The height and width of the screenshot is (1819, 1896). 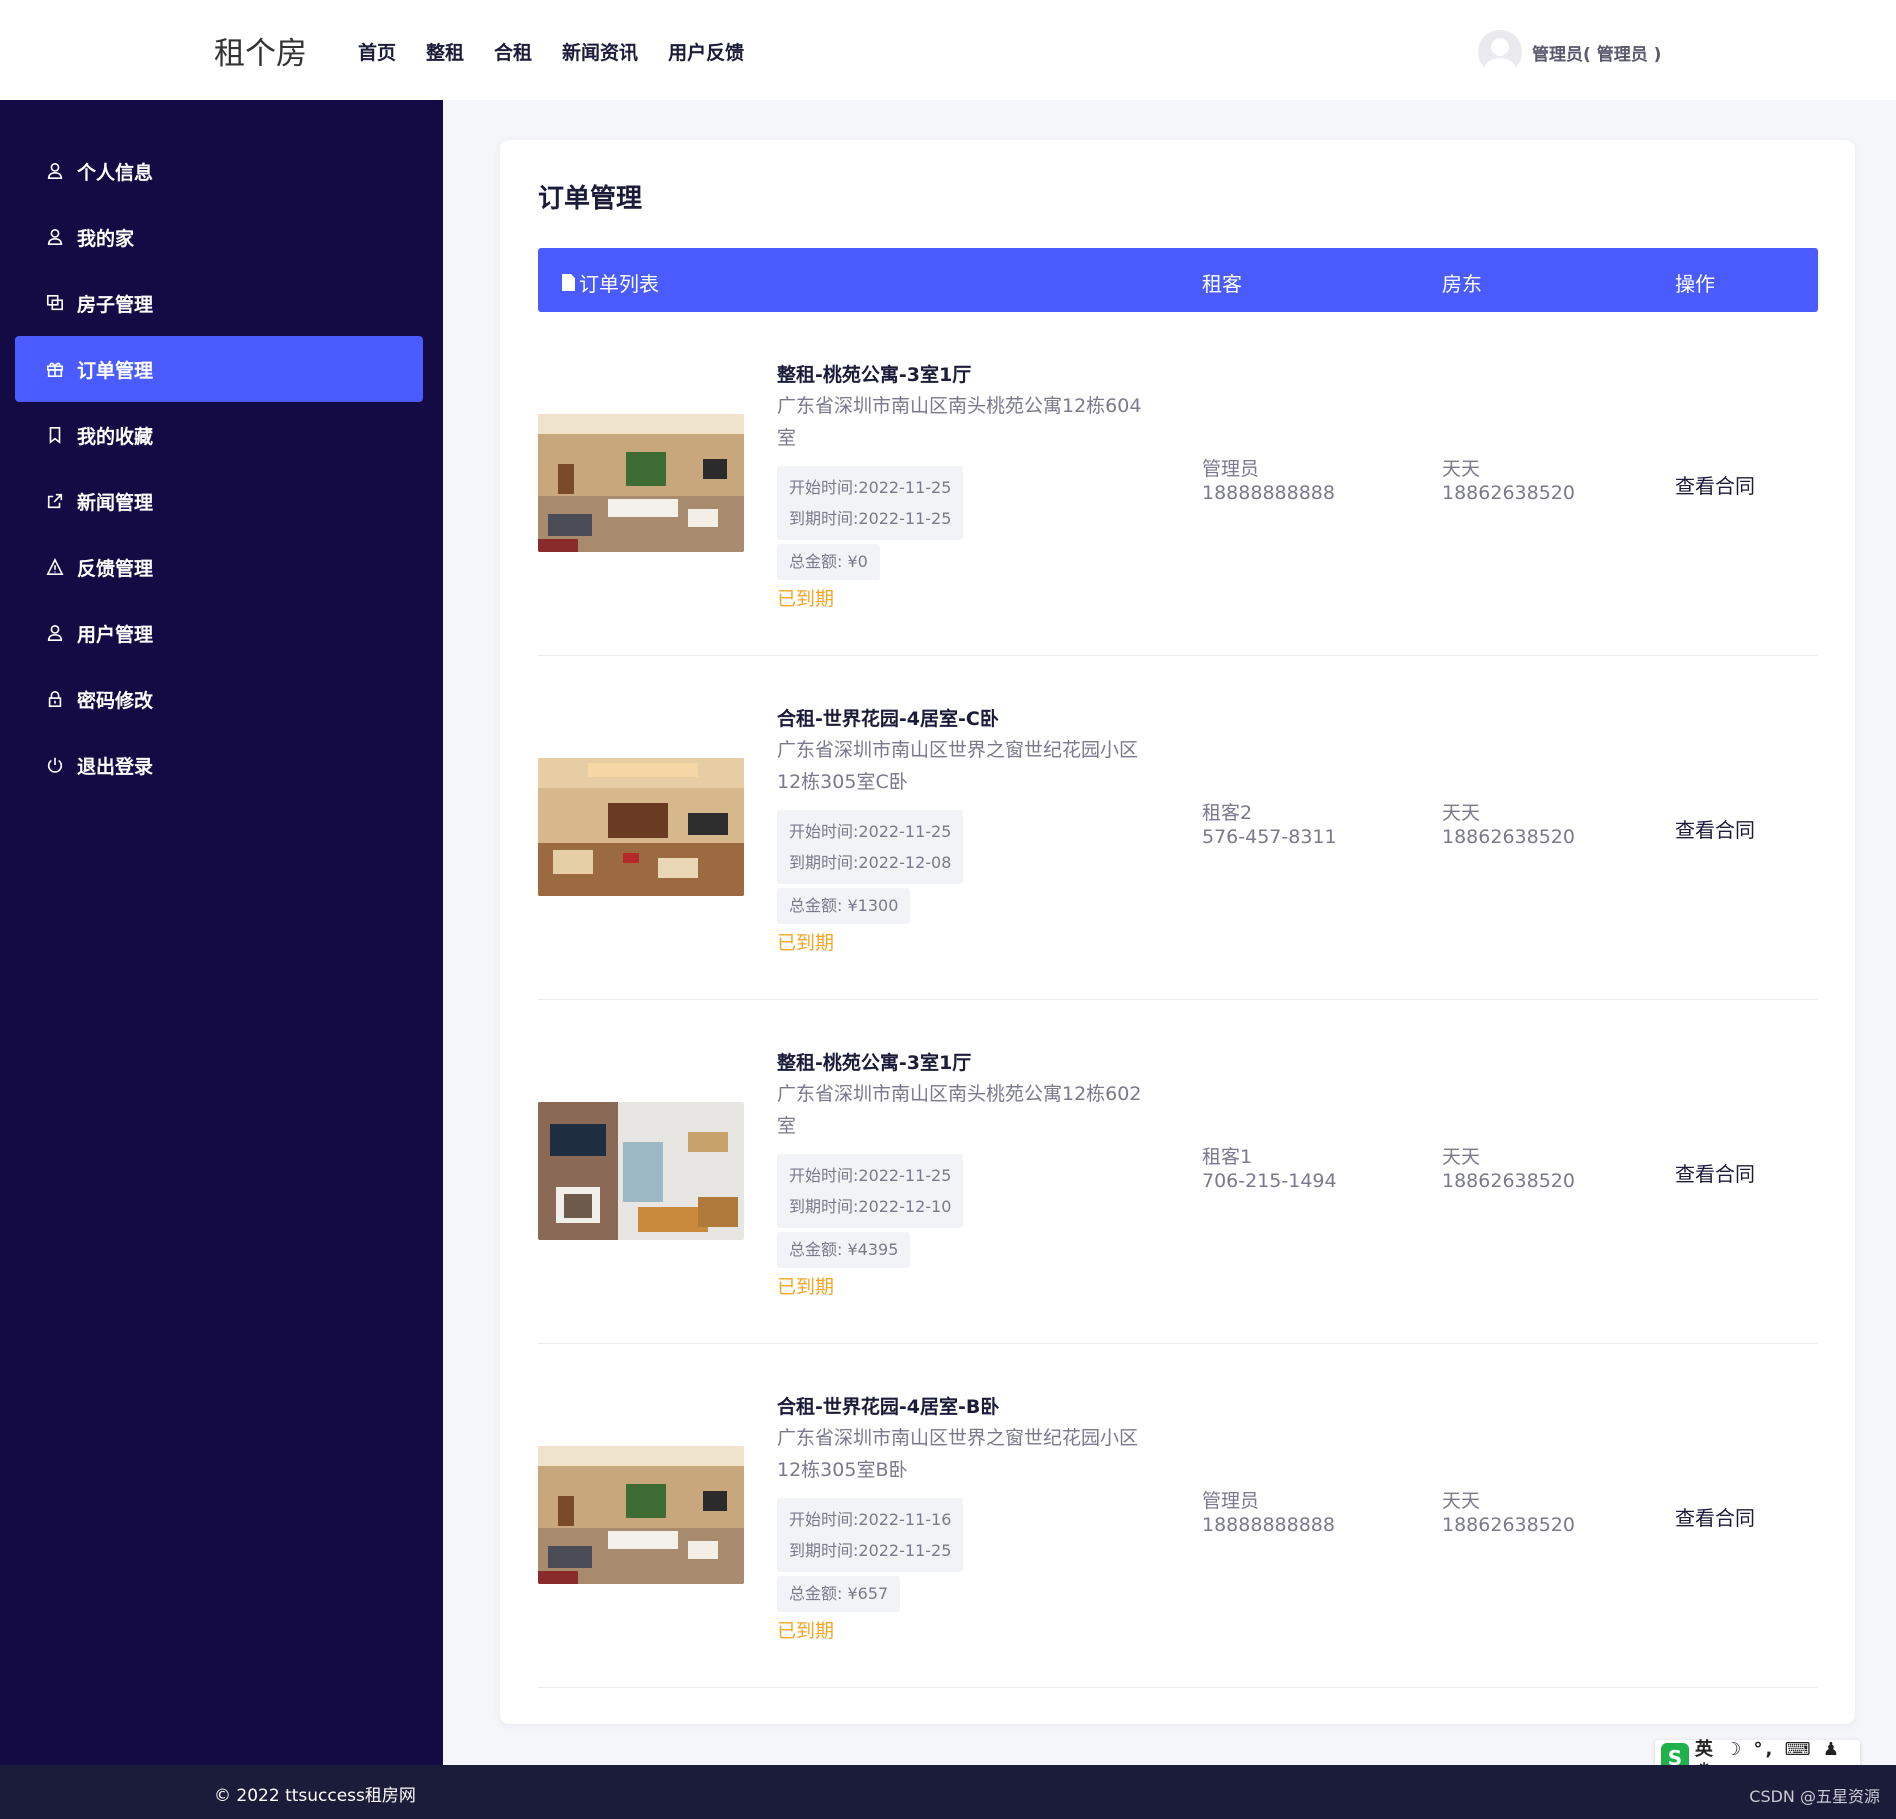 What do you see at coordinates (115, 766) in the screenshot?
I see `sidebar-item-label: 退出登录` at bounding box center [115, 766].